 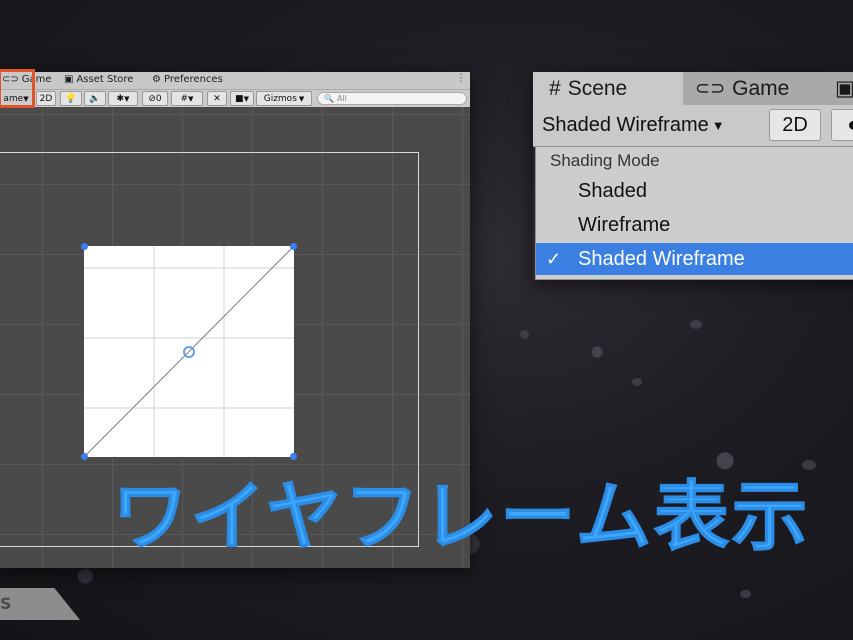 What do you see at coordinates (625, 124) in the screenshot?
I see `draw-mode-label: Shaded Wireframe` at bounding box center [625, 124].